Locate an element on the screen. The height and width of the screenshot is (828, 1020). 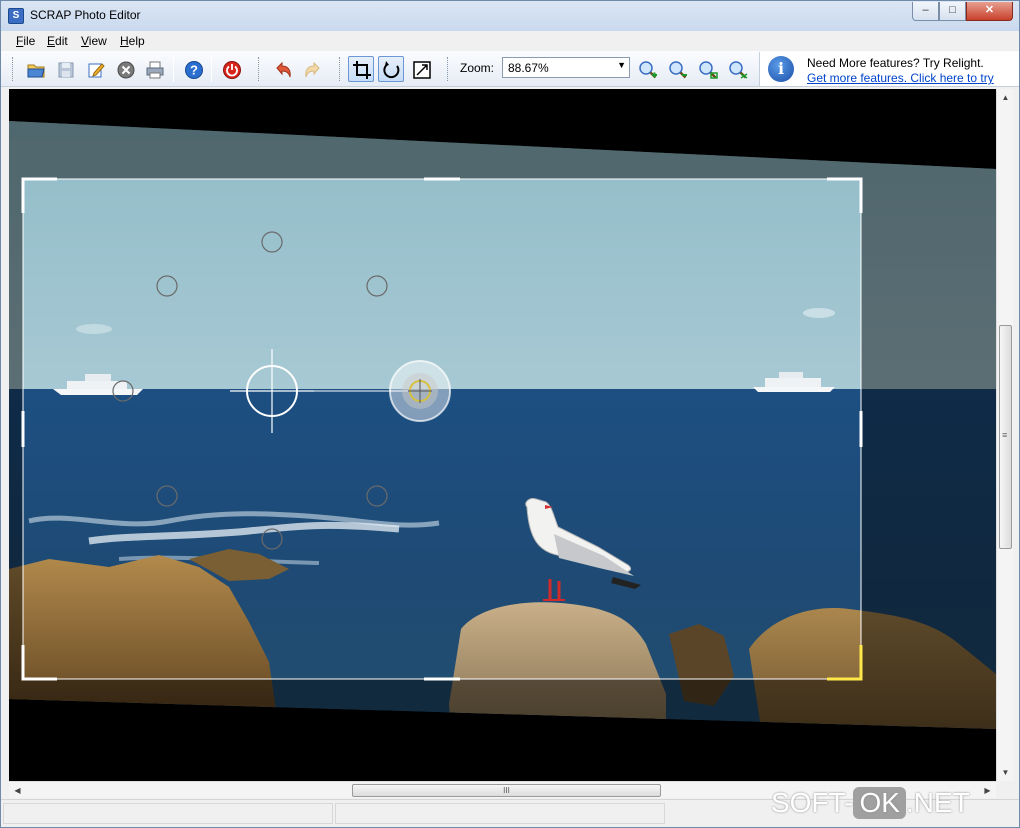
exit-icon is located at coordinates (232, 70).